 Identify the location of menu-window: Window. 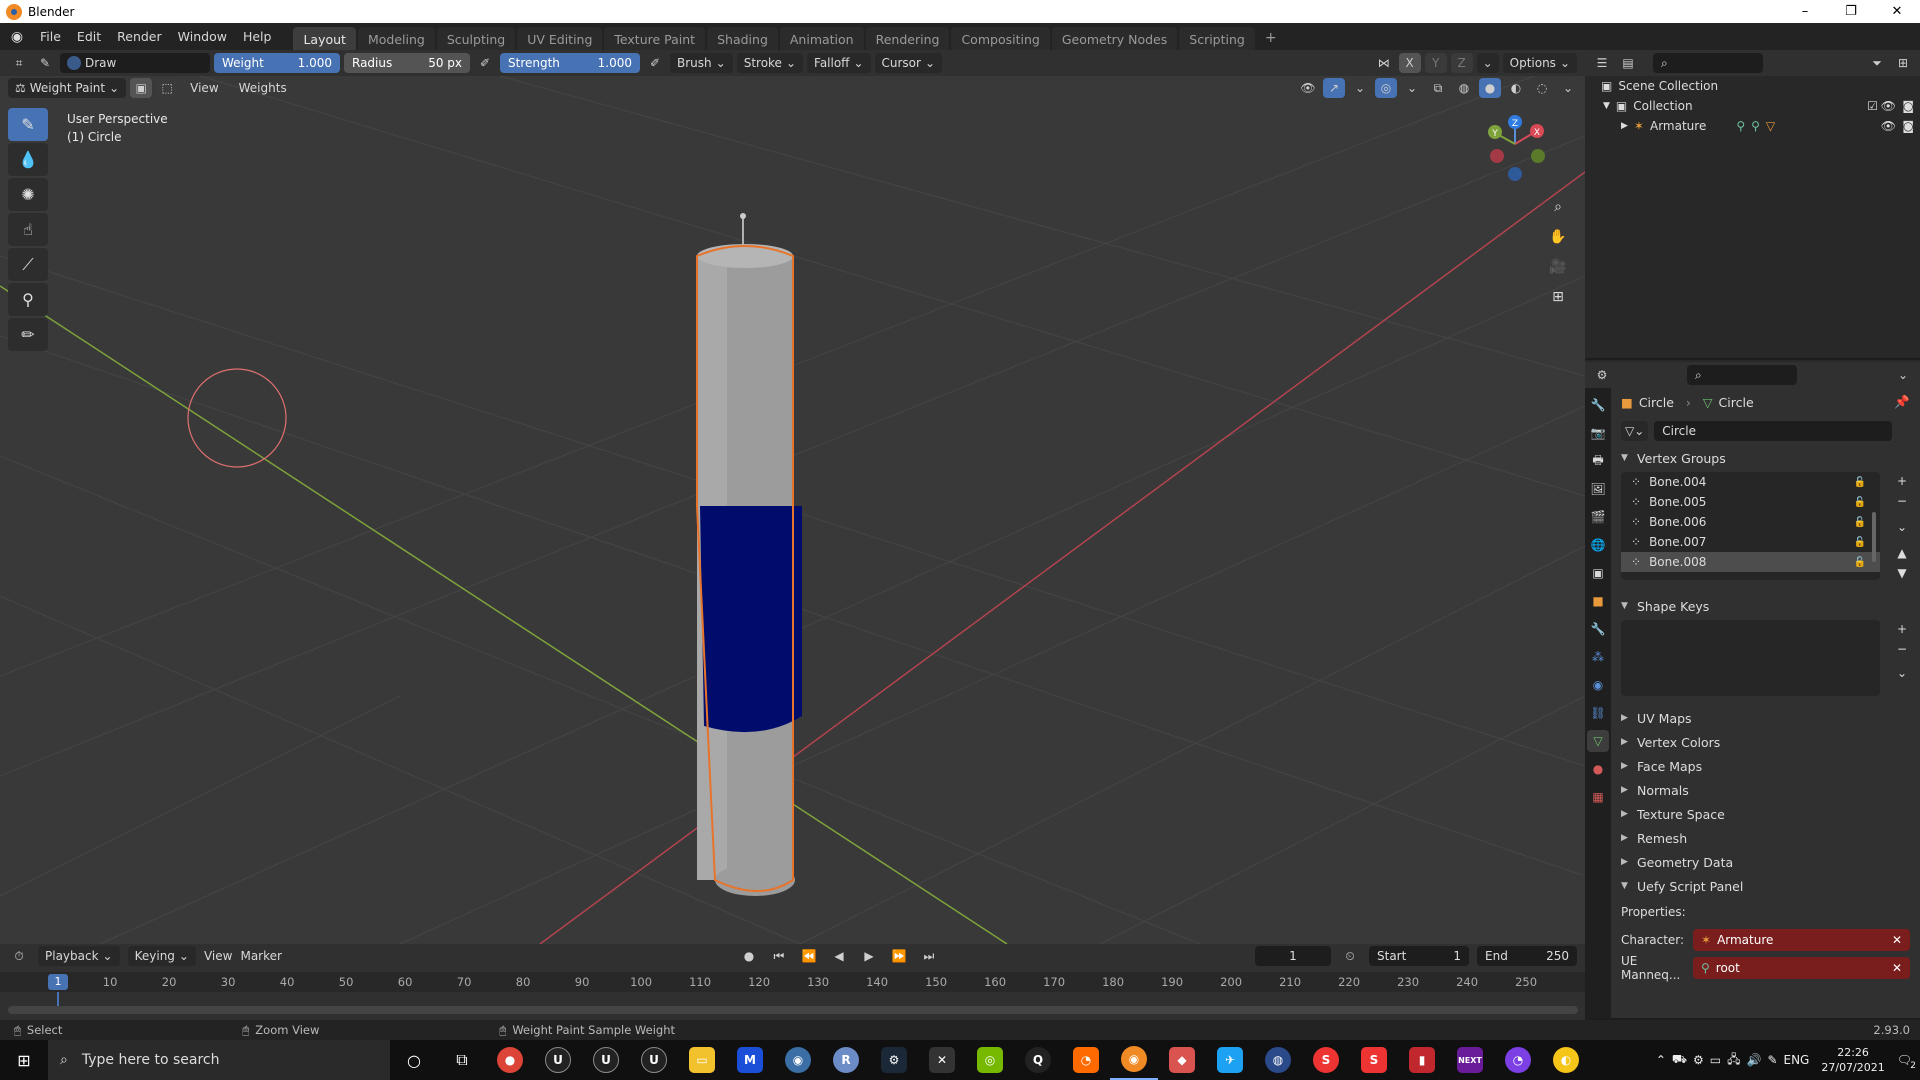
(202, 36).